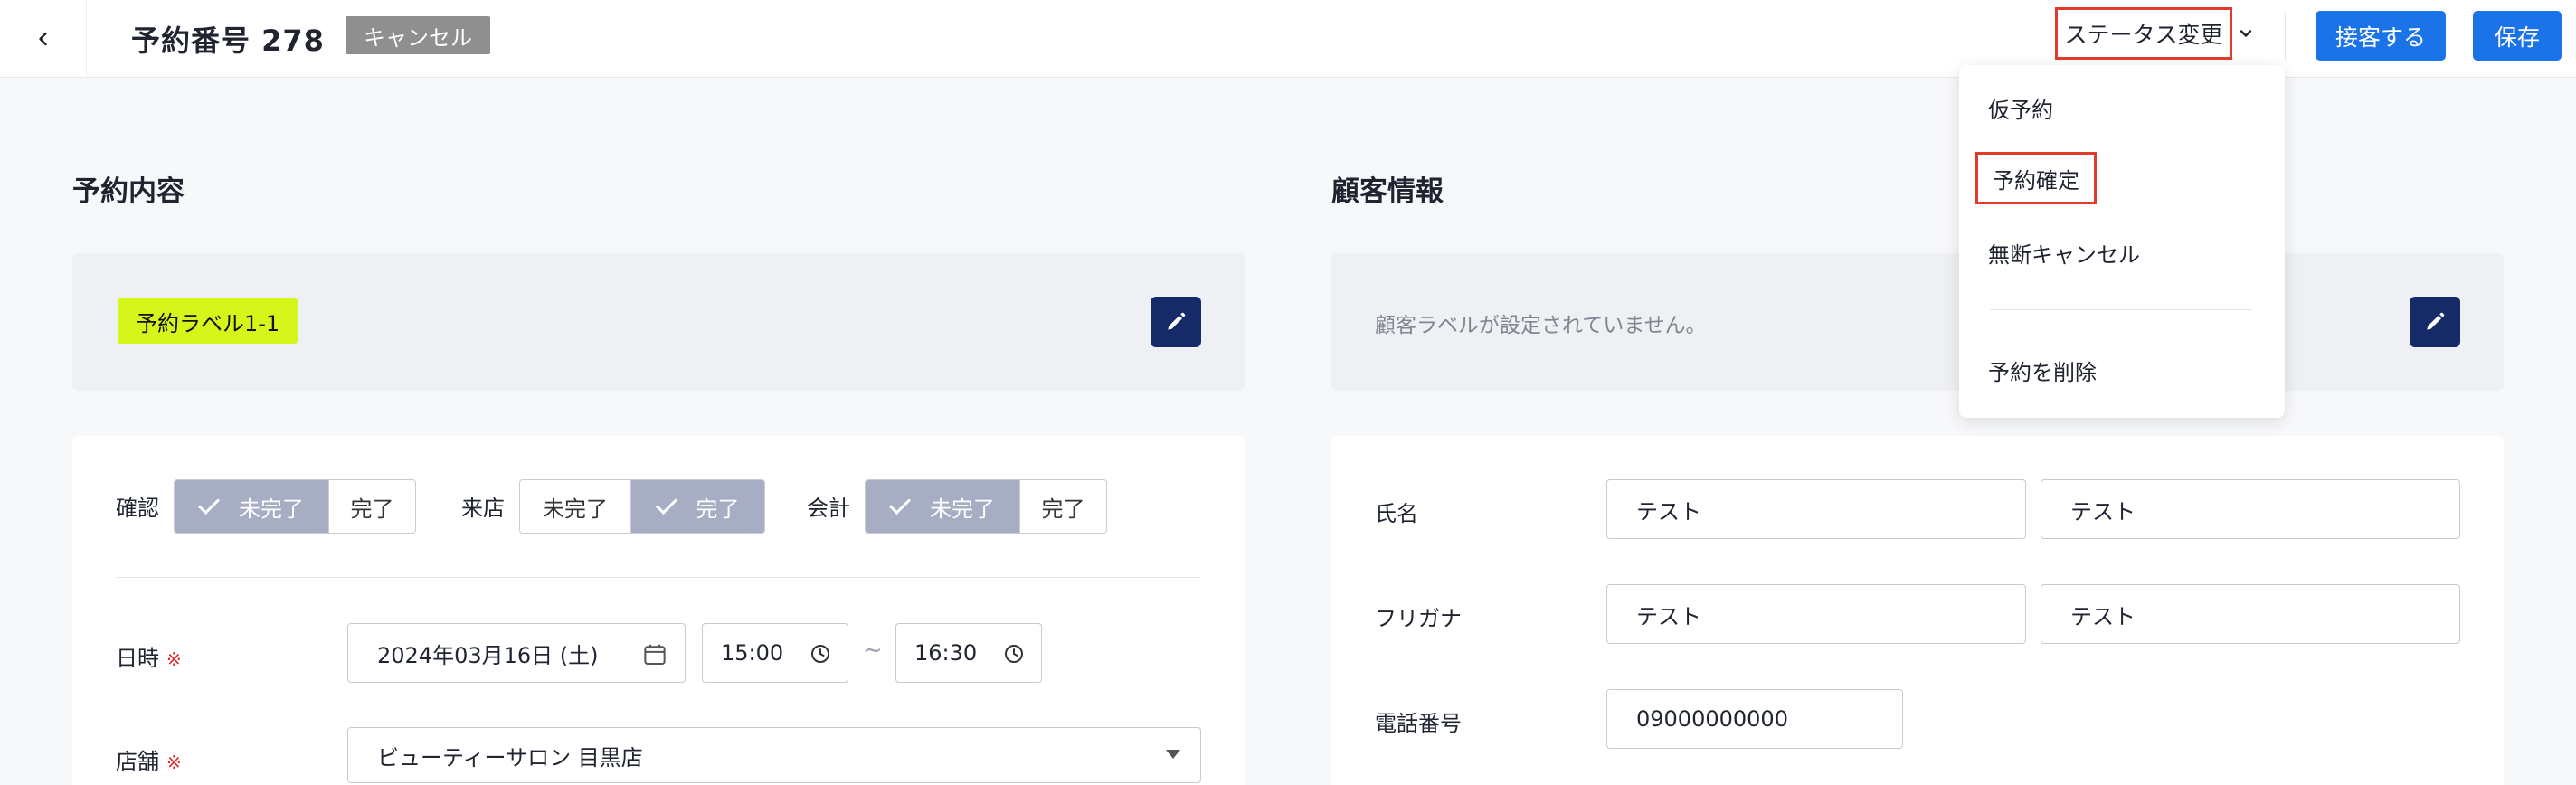 The width and height of the screenshot is (2576, 785). What do you see at coordinates (372, 506) in the screenshot?
I see `confirm-complete-option: 完了` at bounding box center [372, 506].